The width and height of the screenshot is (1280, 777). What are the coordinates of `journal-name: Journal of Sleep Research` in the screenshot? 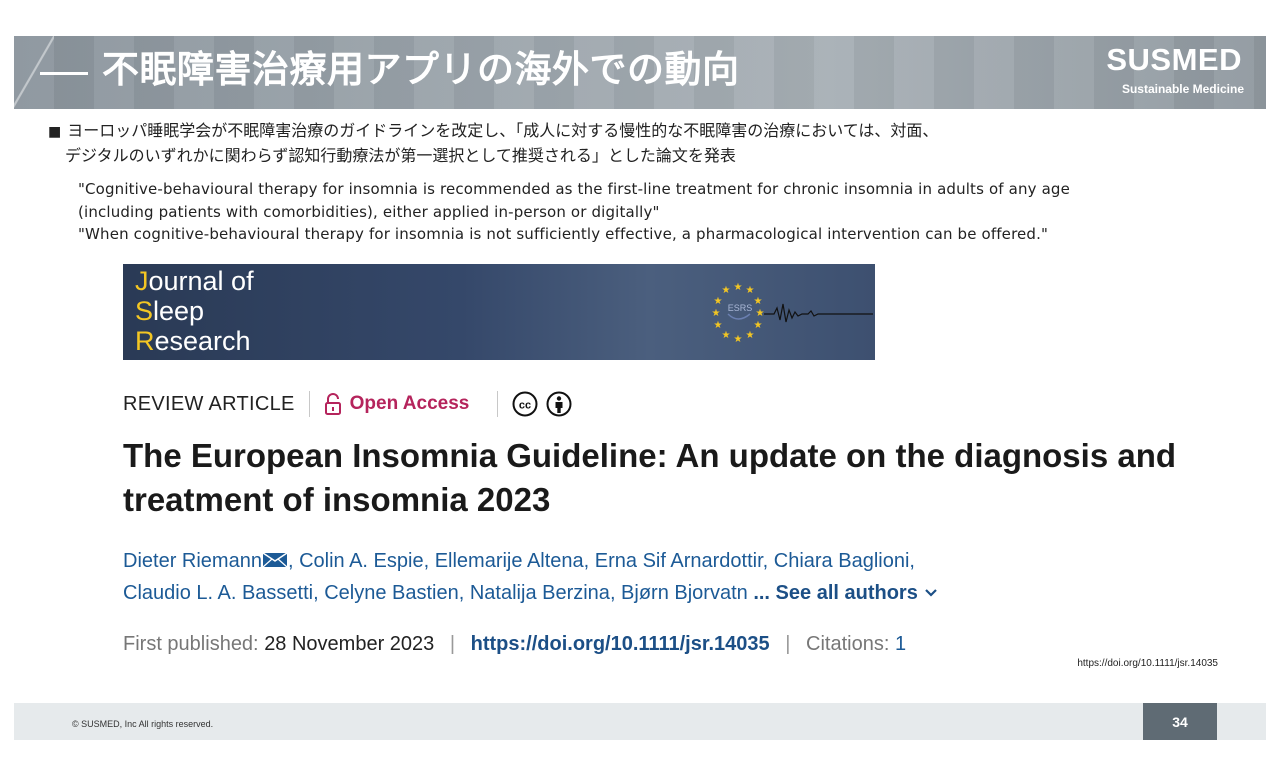 It's located at (194, 311).